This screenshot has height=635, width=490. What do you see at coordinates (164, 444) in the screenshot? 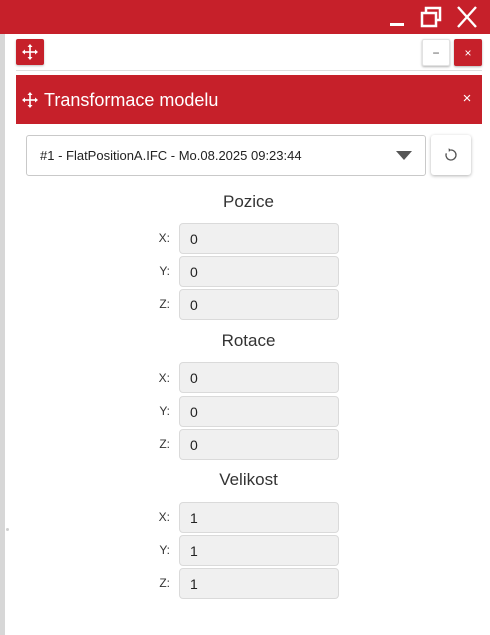
I see `rotation-z-label: Z:` at bounding box center [164, 444].